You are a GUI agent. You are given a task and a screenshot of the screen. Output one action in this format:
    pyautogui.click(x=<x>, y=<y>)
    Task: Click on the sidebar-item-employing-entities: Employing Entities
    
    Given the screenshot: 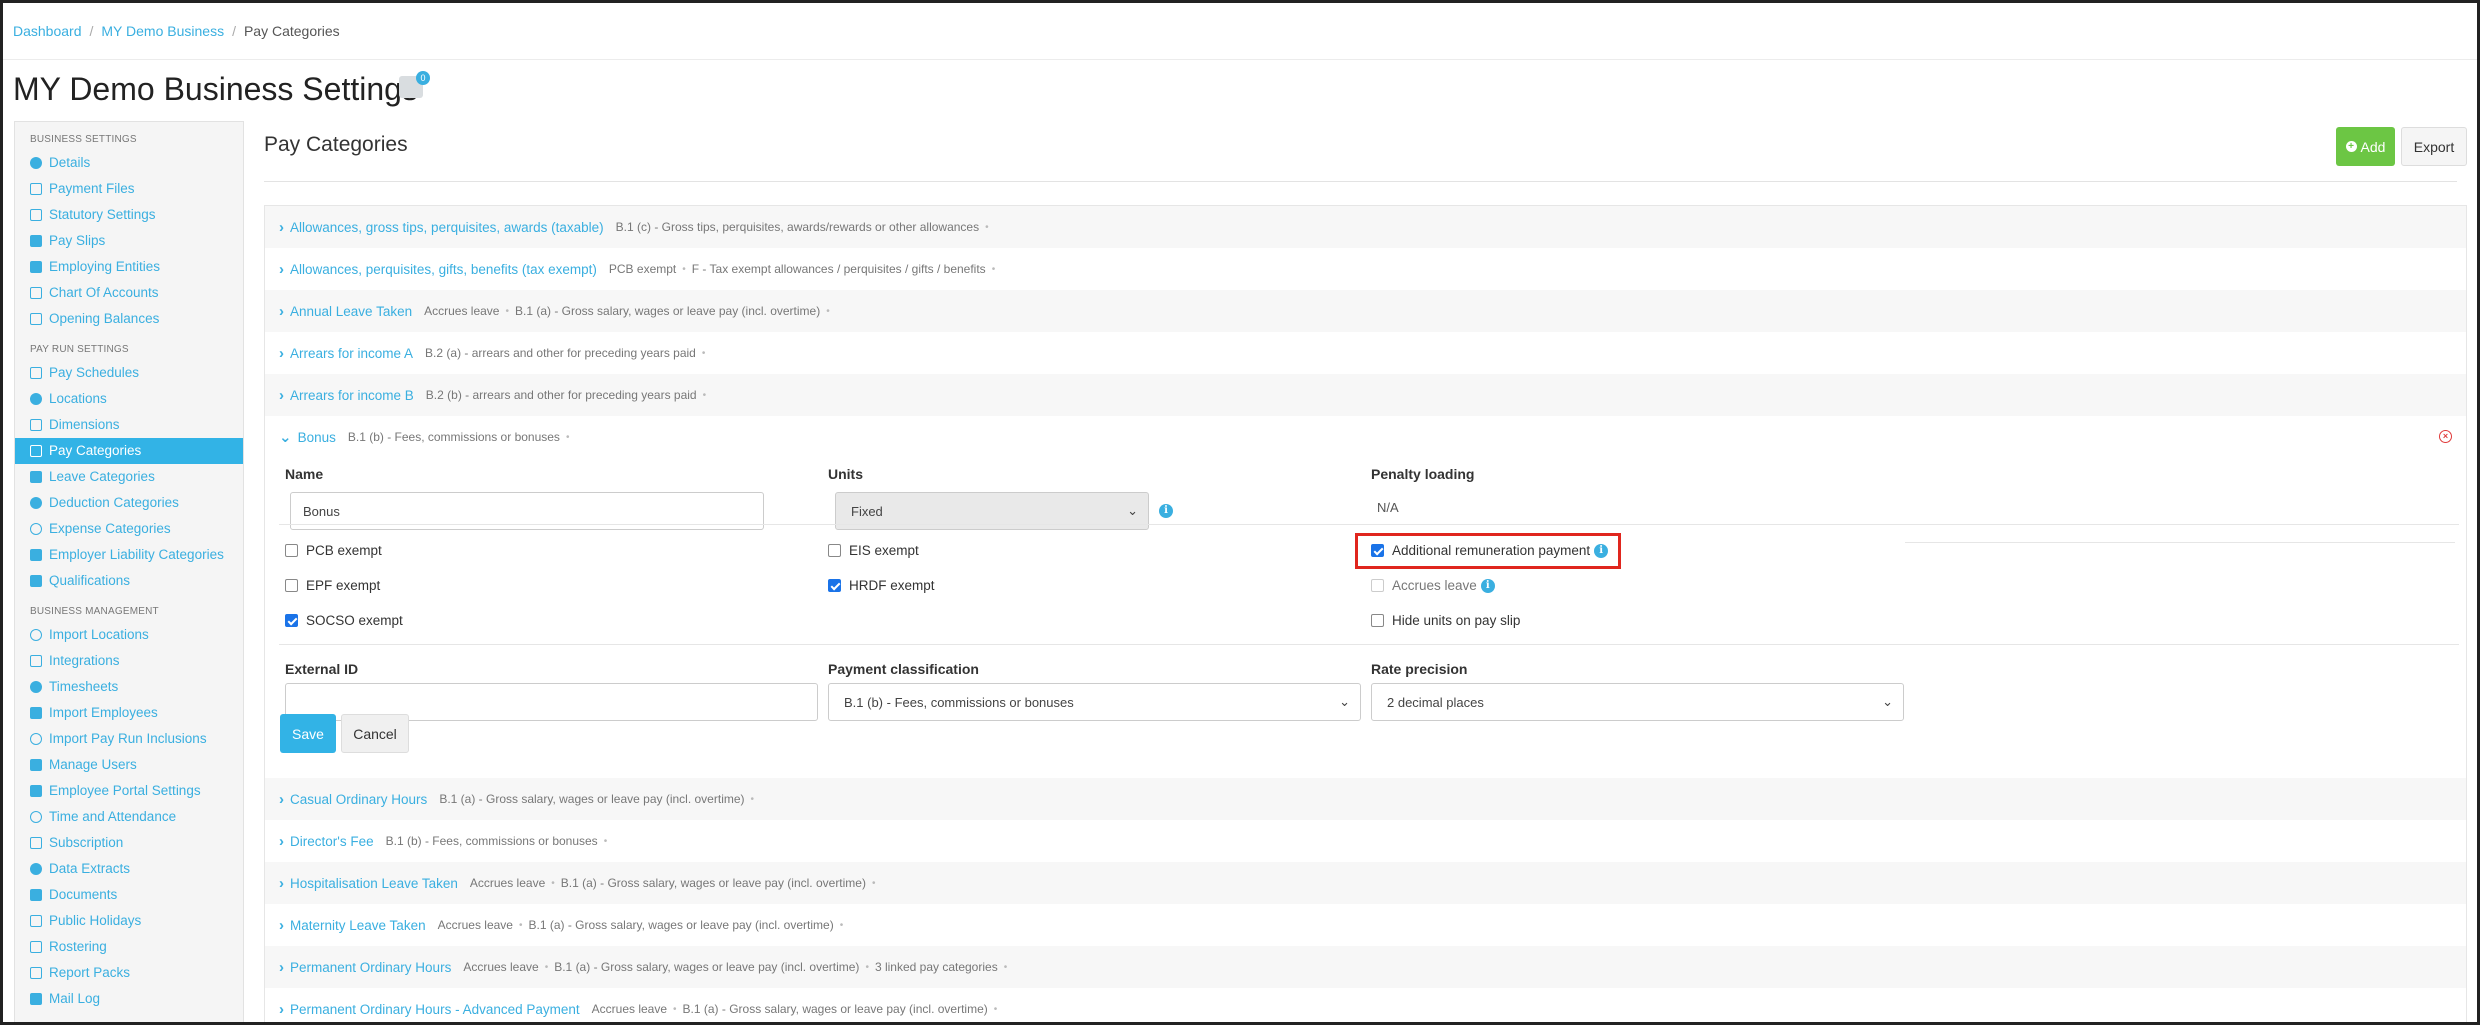 What is the action you would take?
    pyautogui.click(x=129, y=267)
    